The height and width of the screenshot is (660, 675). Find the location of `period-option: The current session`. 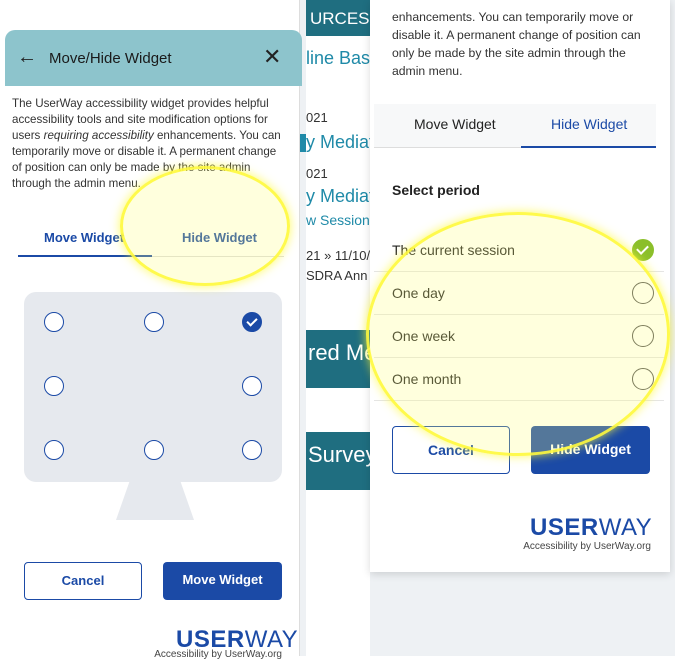

period-option: The current session is located at coordinates (519, 250).